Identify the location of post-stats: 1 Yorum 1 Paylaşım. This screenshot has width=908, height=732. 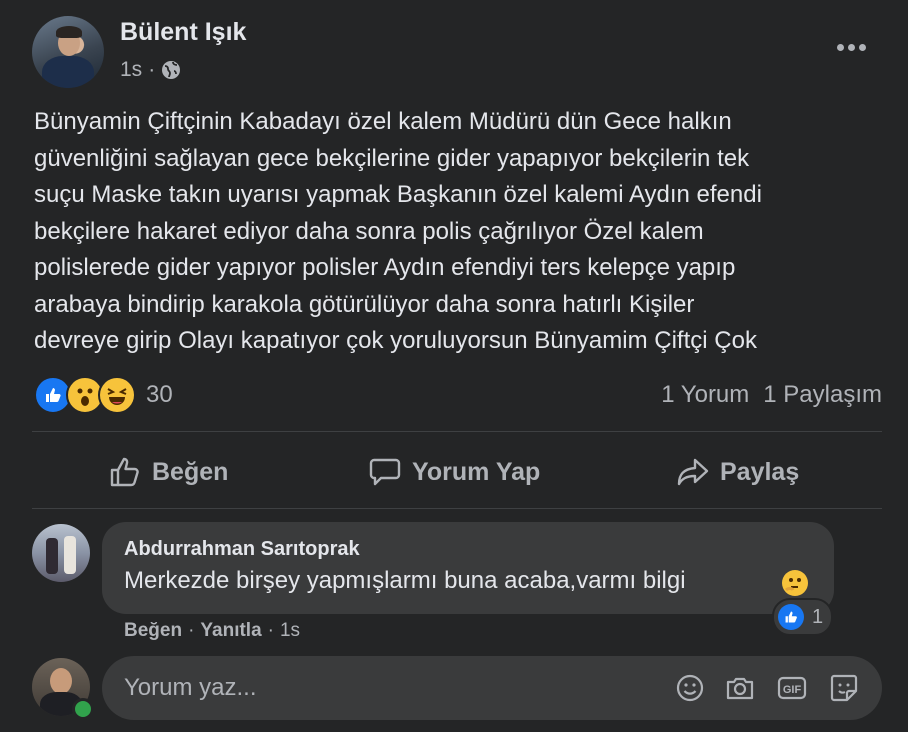
(771, 395).